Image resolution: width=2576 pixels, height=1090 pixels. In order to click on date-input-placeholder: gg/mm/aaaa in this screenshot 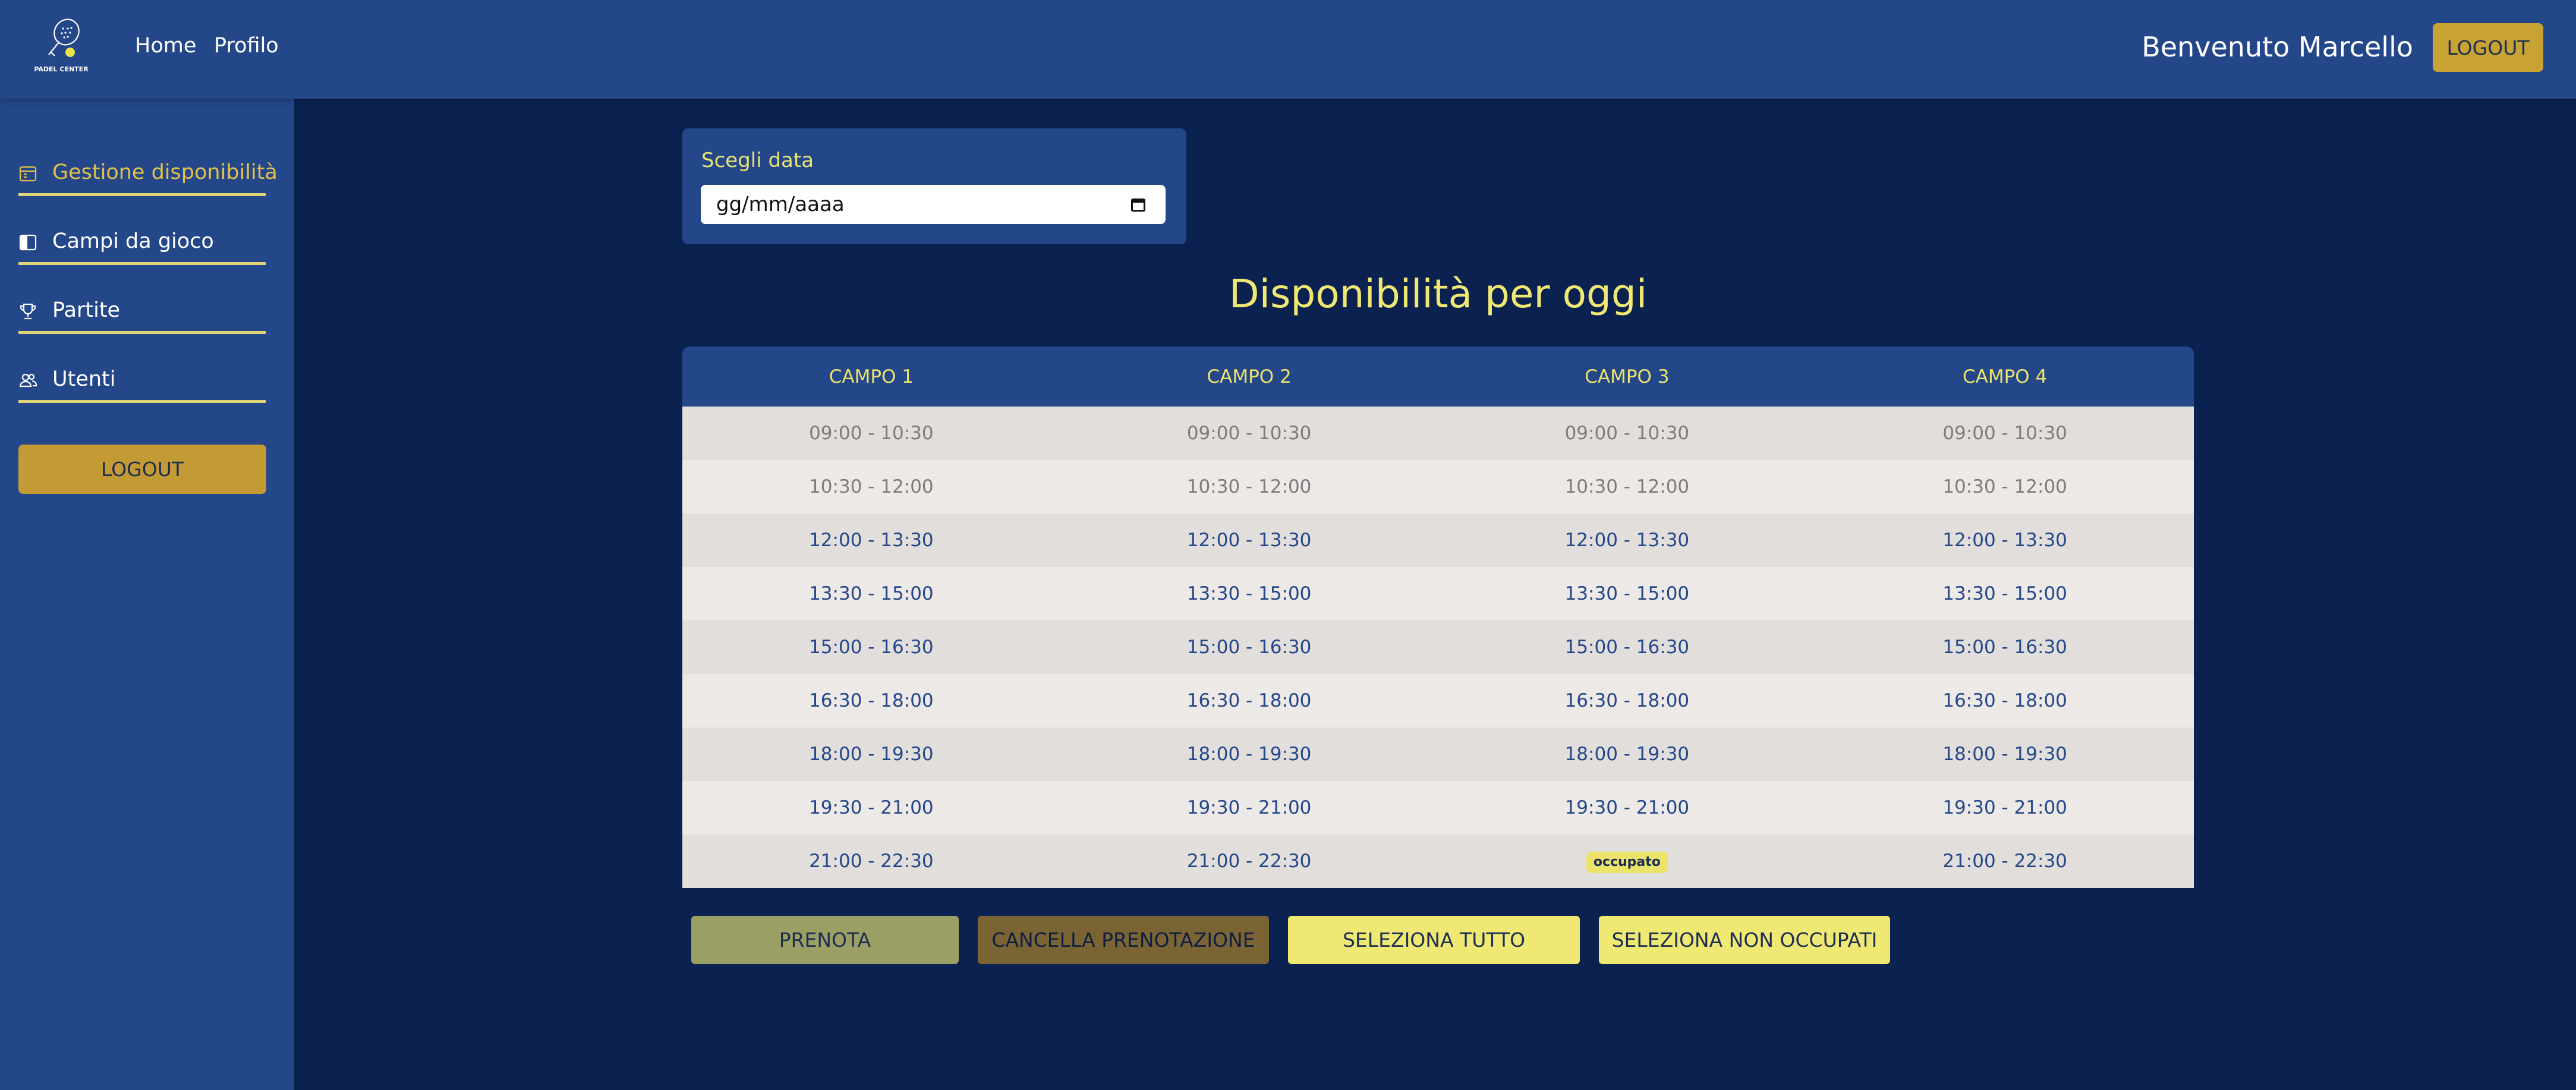, I will do `click(780, 204)`.